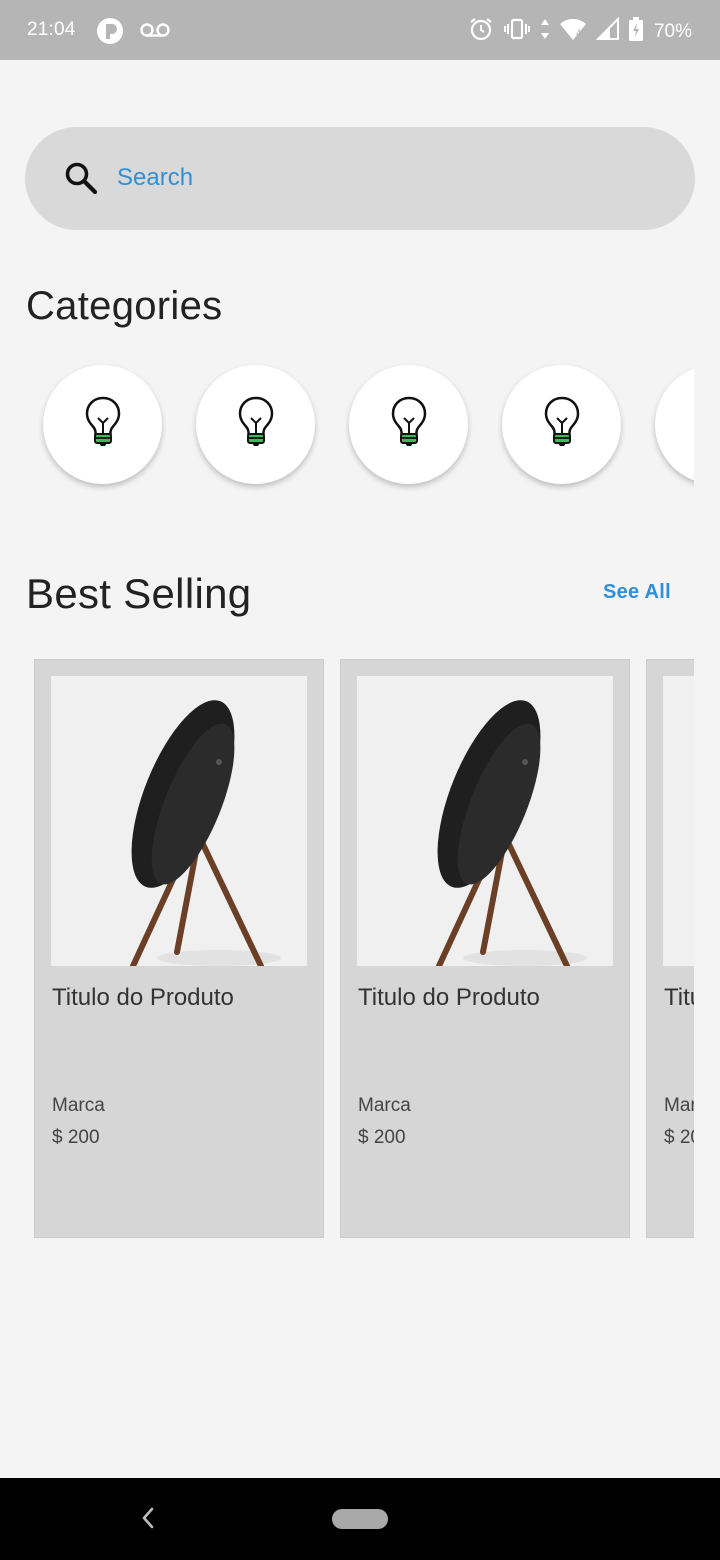  What do you see at coordinates (81, 178) in the screenshot?
I see `search-icon` at bounding box center [81, 178].